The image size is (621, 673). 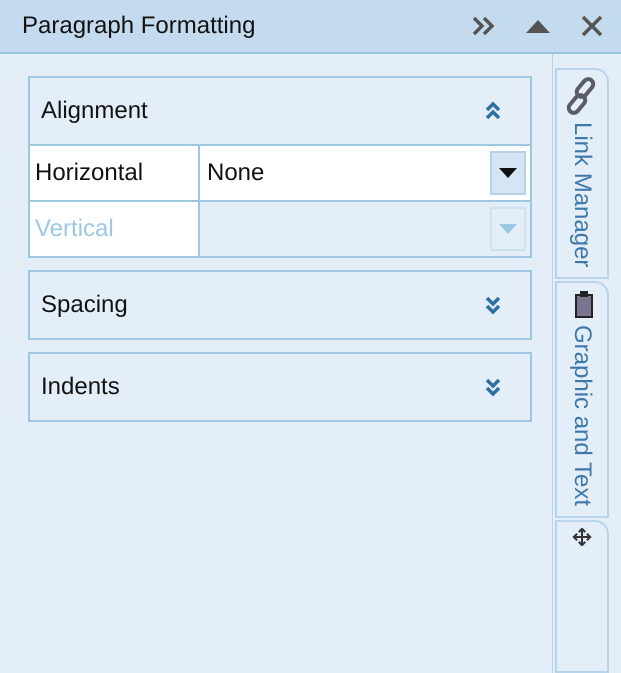 What do you see at coordinates (115, 173) in the screenshot?
I see `property-label: Horizontal` at bounding box center [115, 173].